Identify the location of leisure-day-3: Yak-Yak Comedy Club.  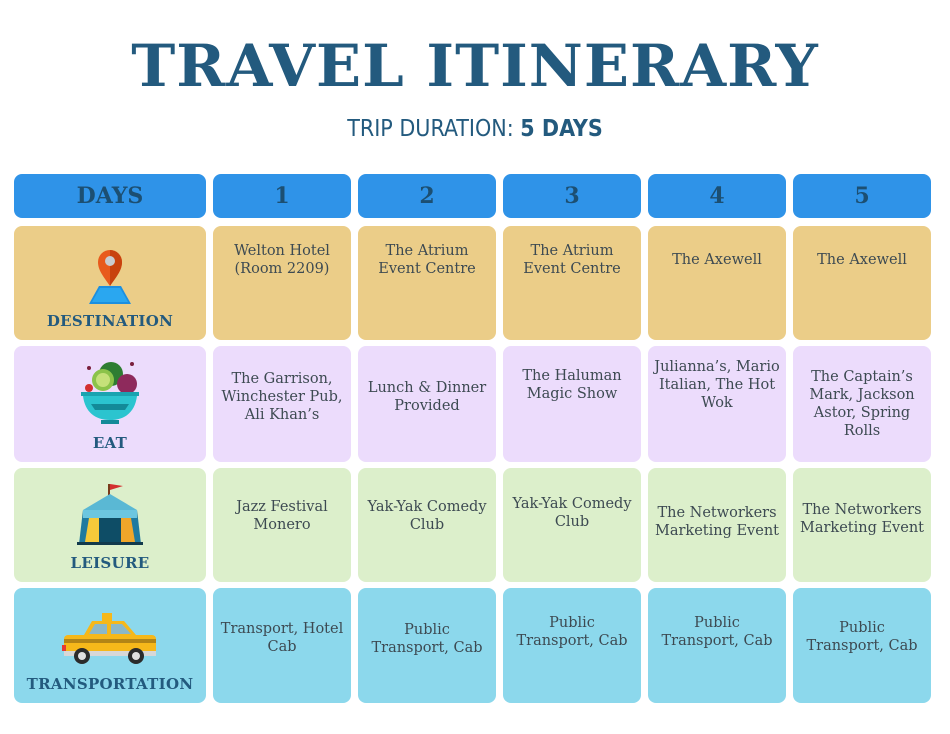
(572, 525).